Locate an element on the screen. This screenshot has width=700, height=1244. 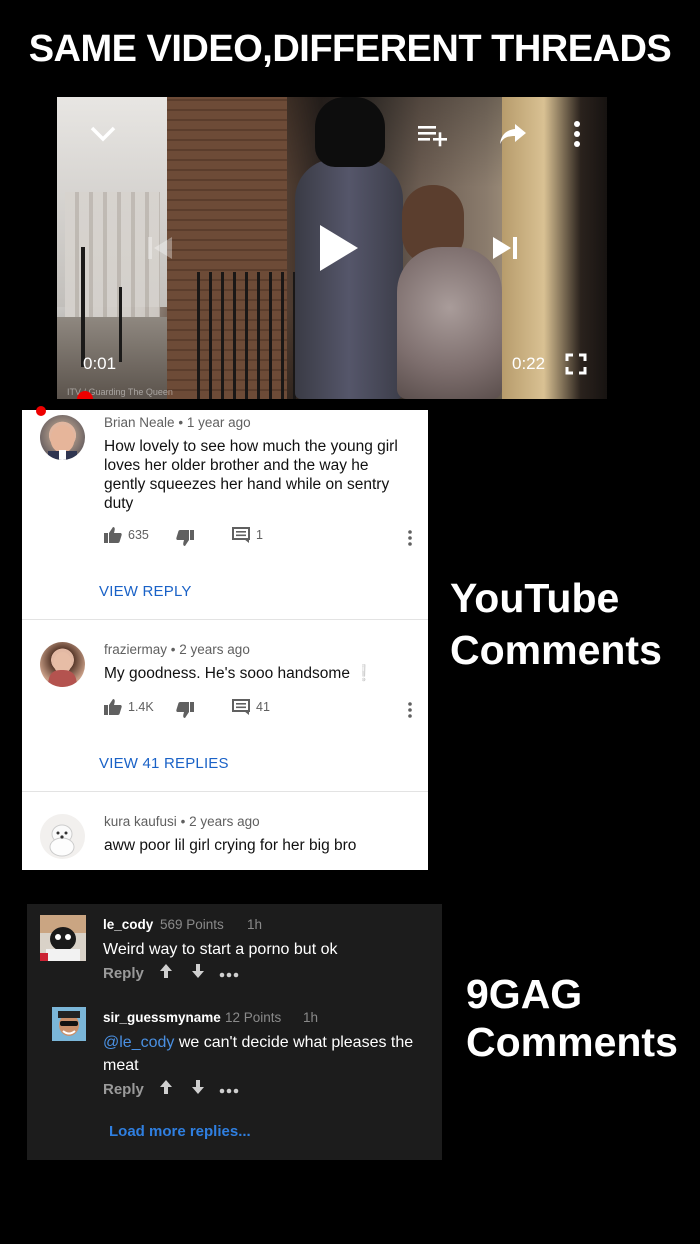
current-time: 0:01 is located at coordinates (100, 363).